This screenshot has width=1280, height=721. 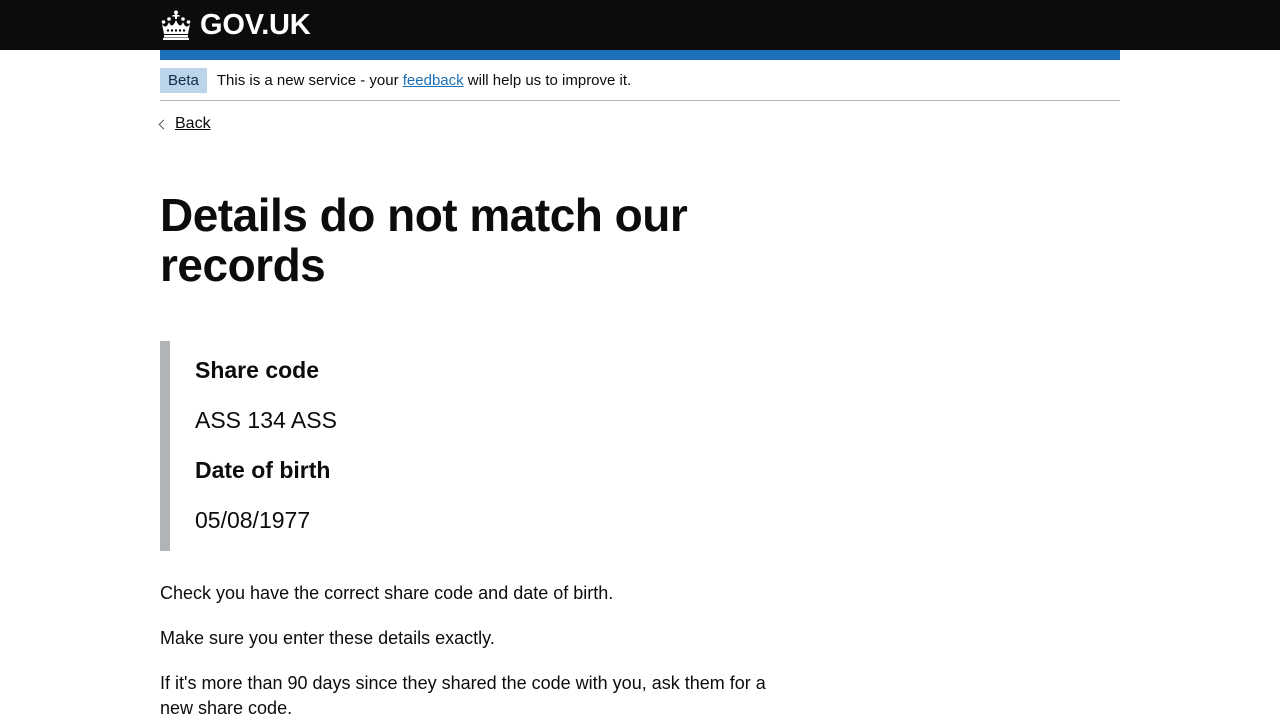 What do you see at coordinates (255, 24) in the screenshot?
I see `logo-text: GOV.UK` at bounding box center [255, 24].